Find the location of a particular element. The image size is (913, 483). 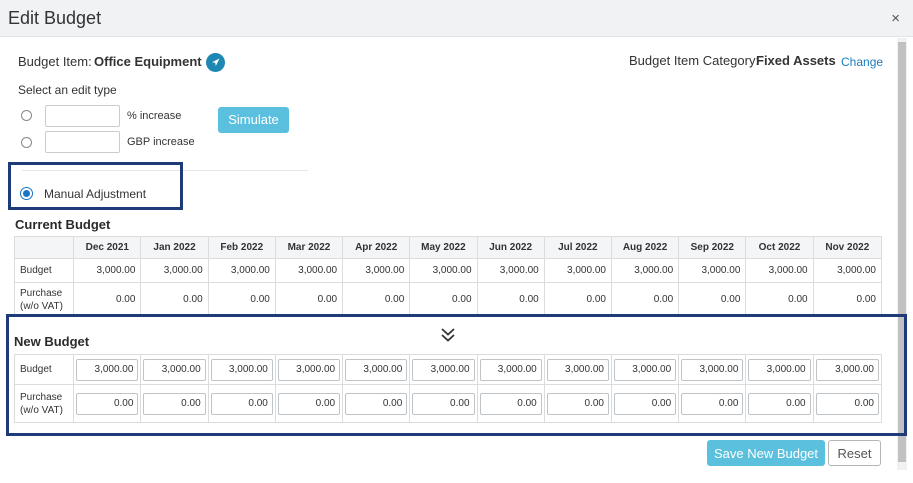

close-icon: × is located at coordinates (895, 18).